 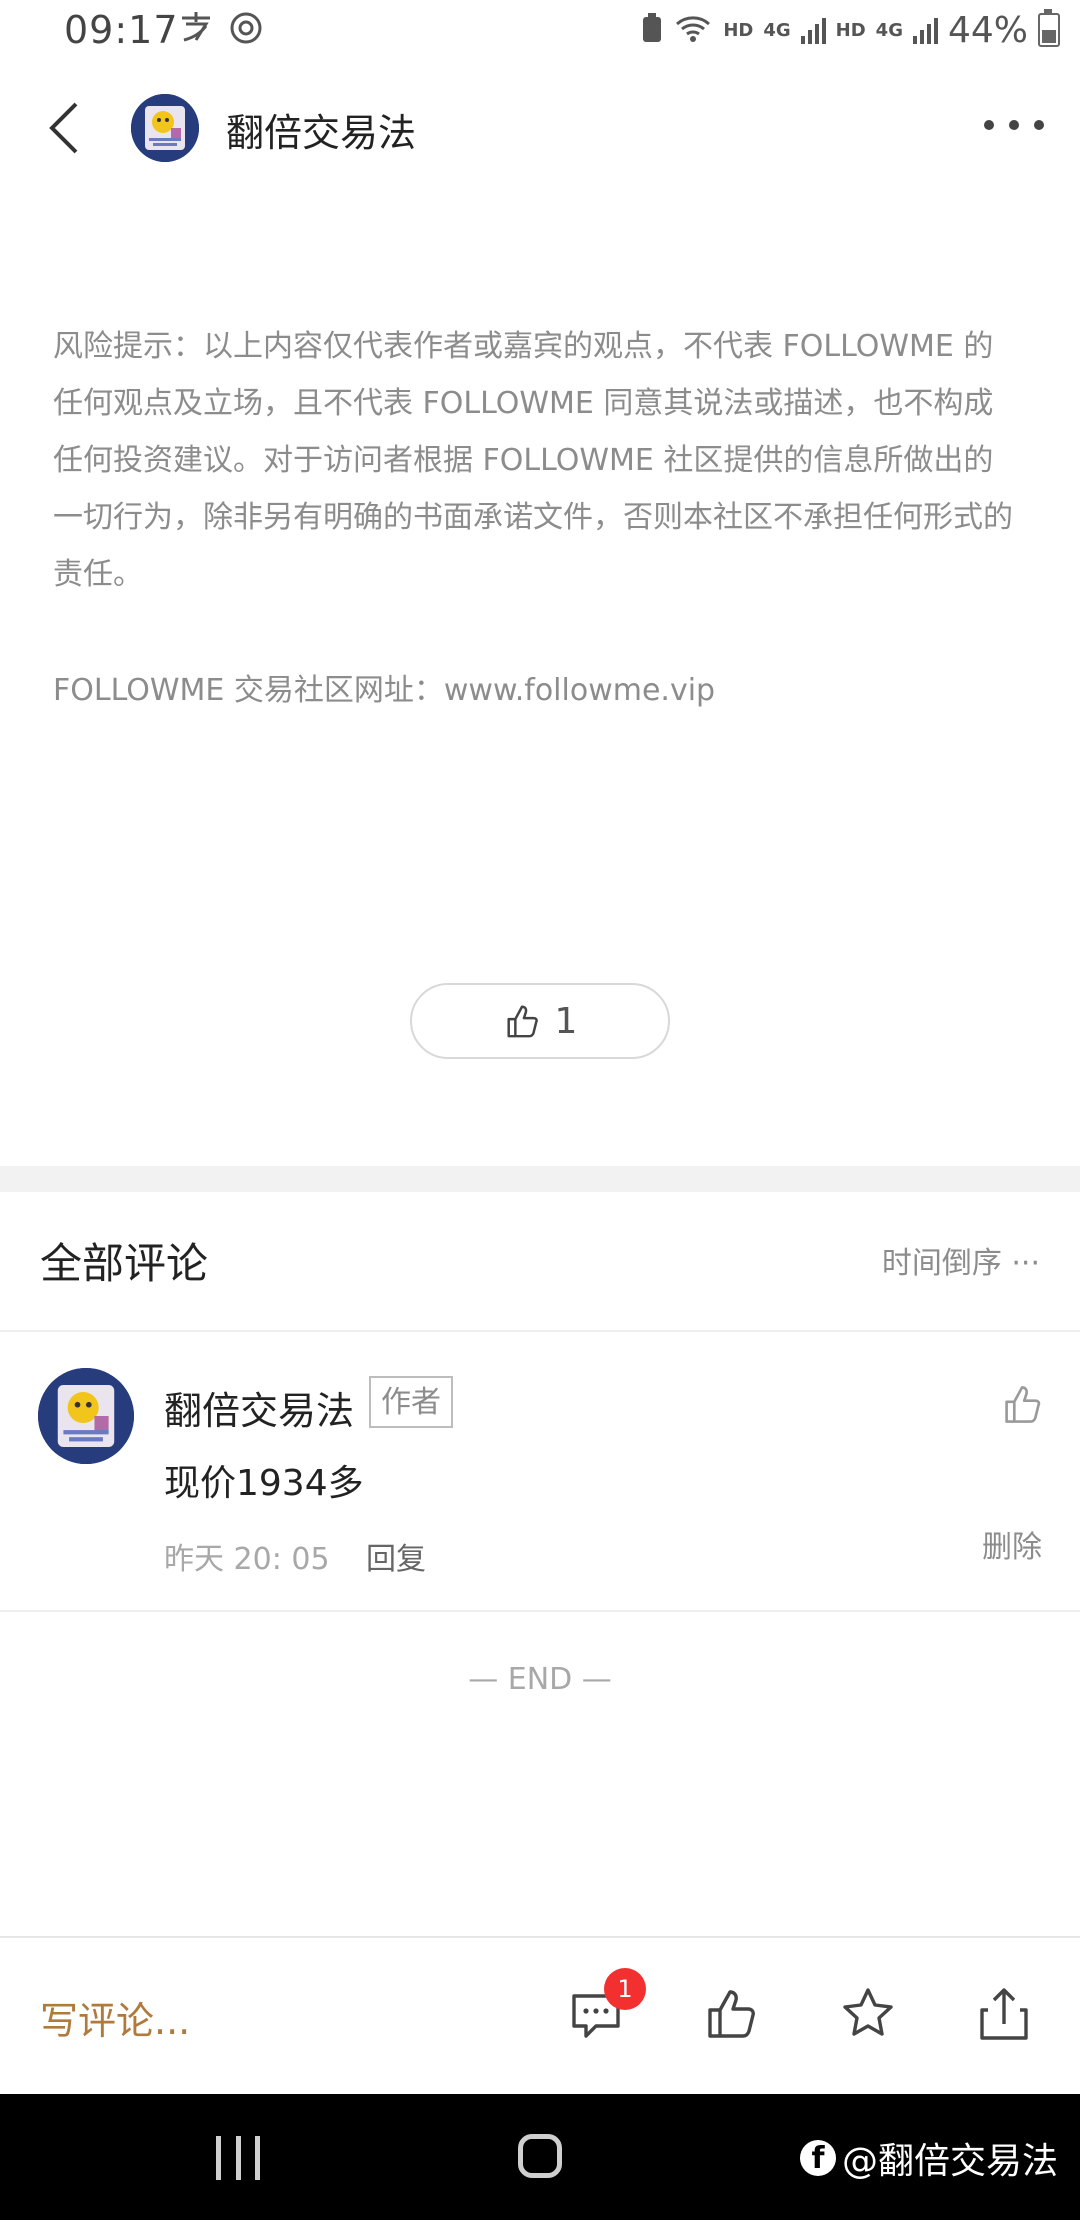 I want to click on facebook-logo-icon: f, so click(x=818, y=2158).